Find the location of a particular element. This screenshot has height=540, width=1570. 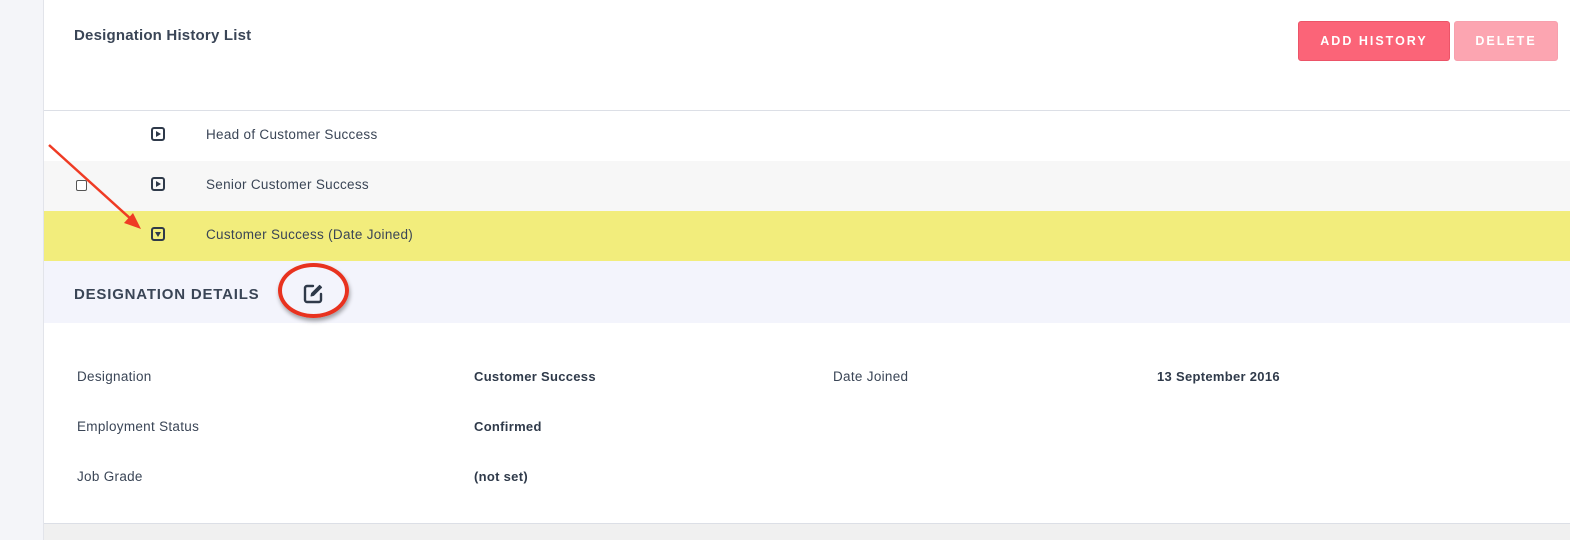

history-row-label: Customer Success (Date Joined) is located at coordinates (310, 234).